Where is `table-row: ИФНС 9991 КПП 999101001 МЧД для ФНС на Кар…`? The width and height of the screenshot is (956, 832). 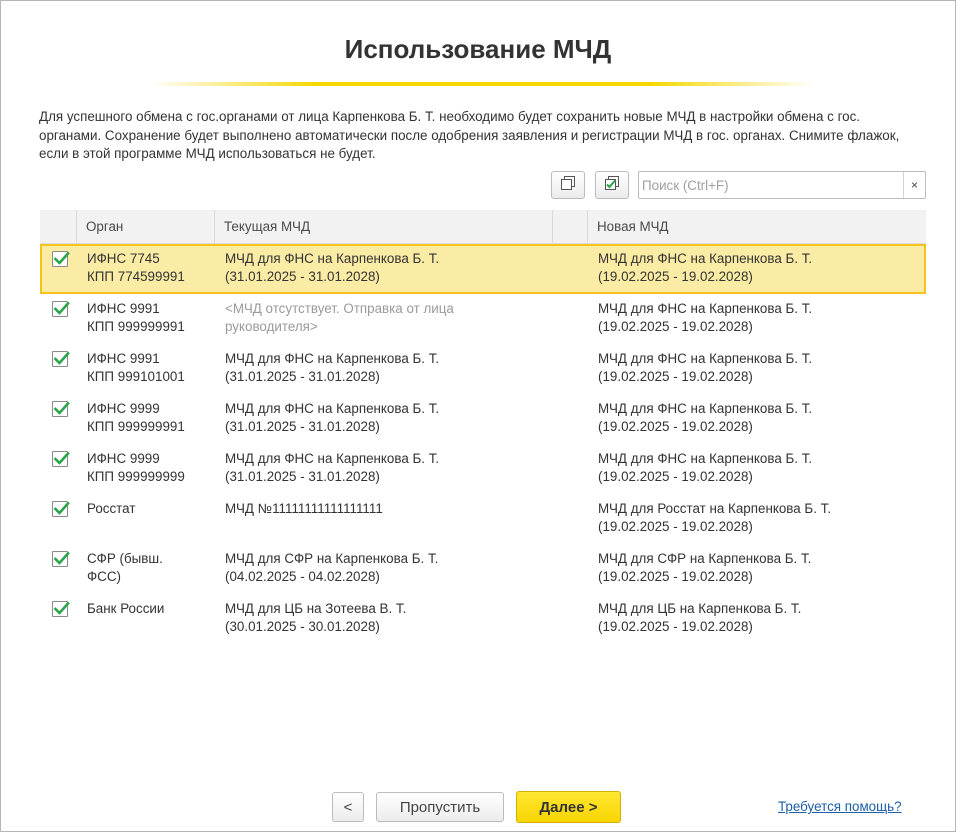
table-row: ИФНС 9991 КПП 999101001 МЧД для ФНС на Кар… is located at coordinates (483, 369).